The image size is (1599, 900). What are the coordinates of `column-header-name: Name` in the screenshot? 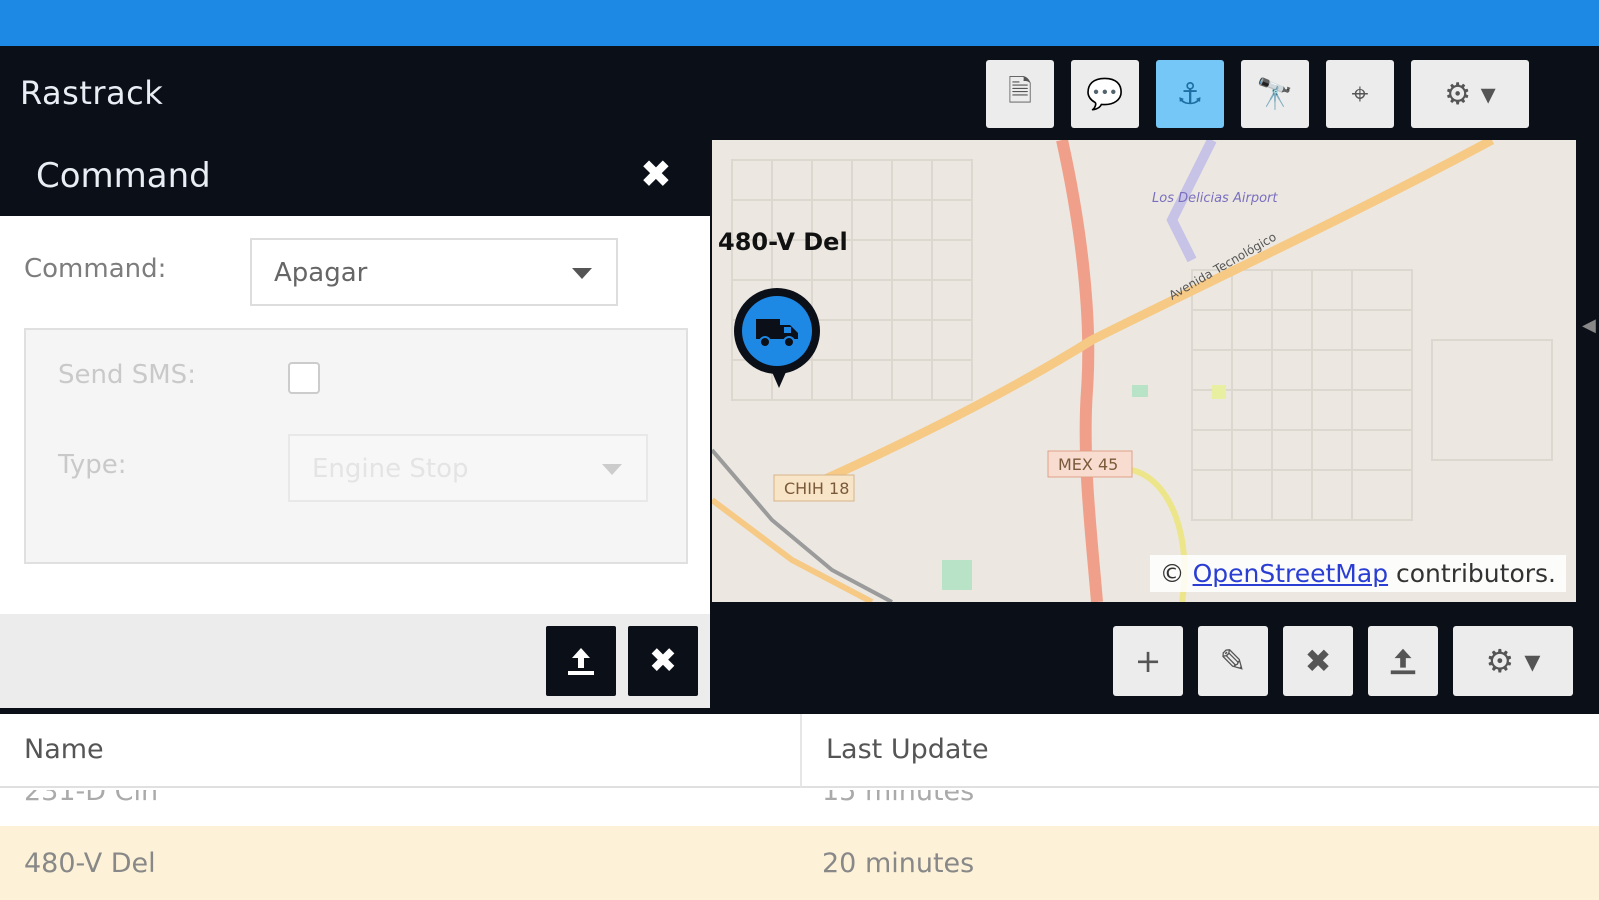 It's located at (400, 751).